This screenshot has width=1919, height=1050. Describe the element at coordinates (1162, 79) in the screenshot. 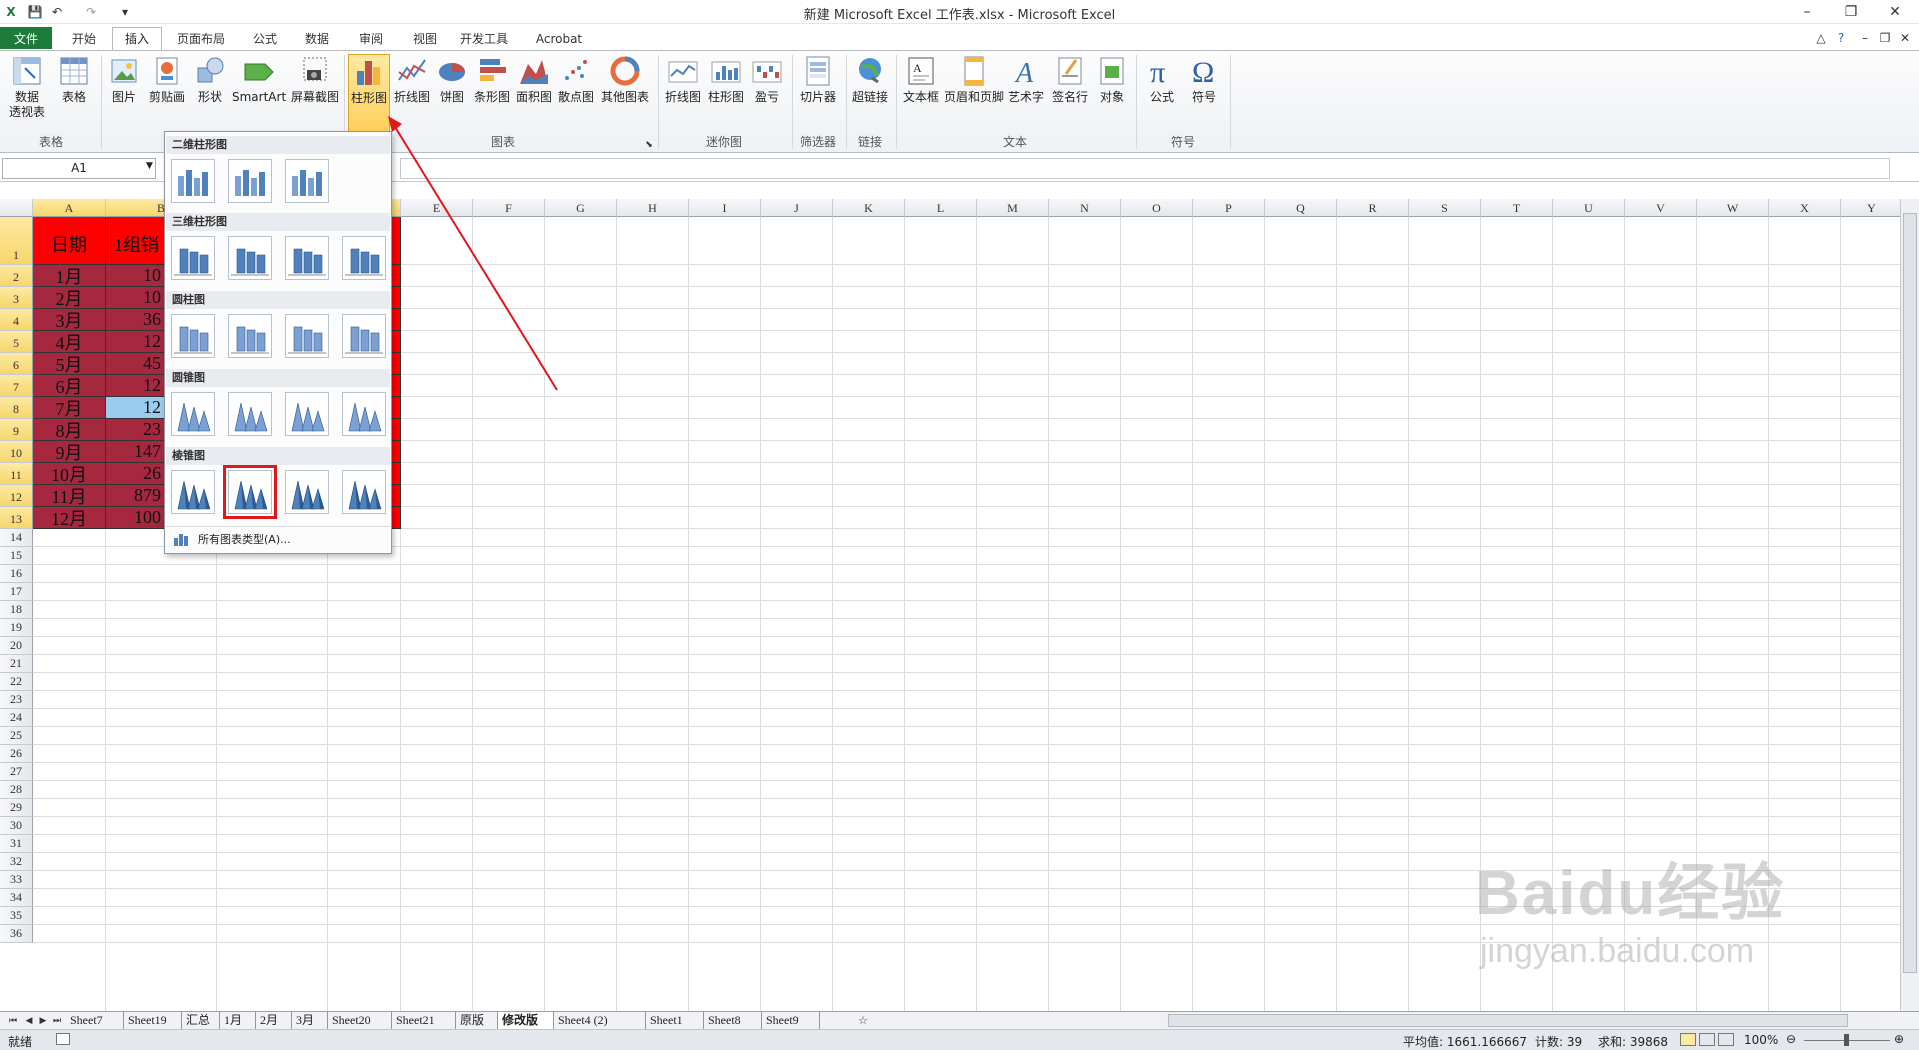

I see `equation-button: π 公式` at that location.